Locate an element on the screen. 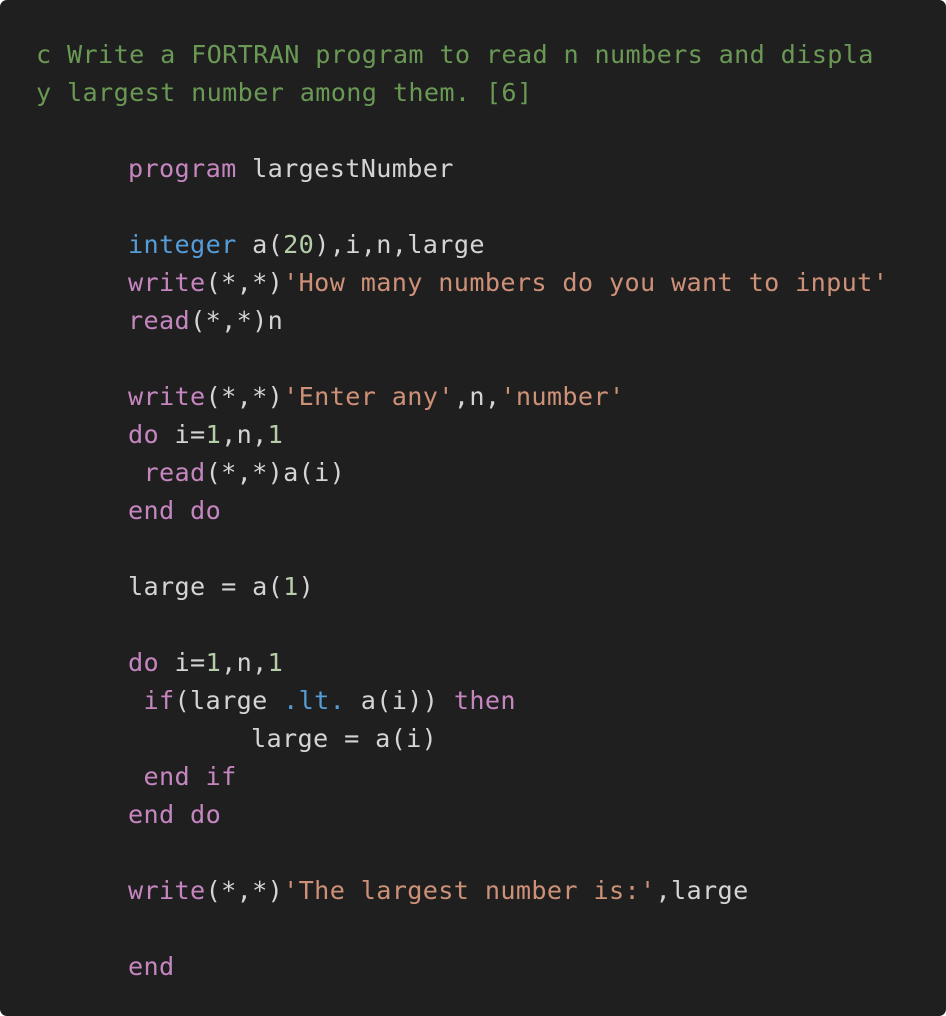 The width and height of the screenshot is (946, 1016). code-line: end if is located at coordinates (491, 777).